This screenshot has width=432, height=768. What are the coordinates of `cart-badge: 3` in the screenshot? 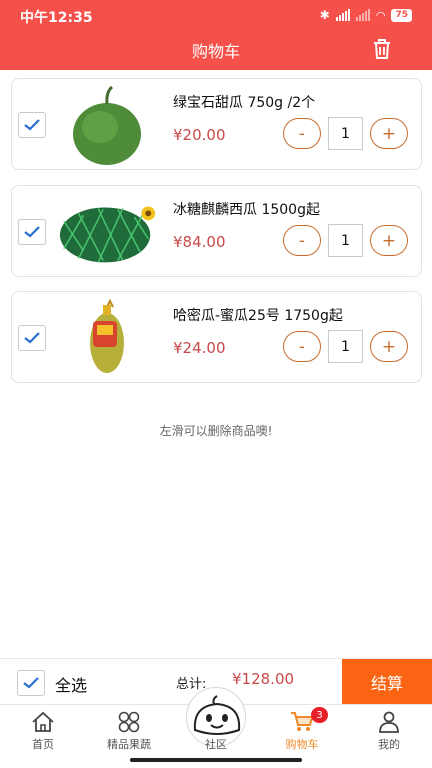 It's located at (319, 715).